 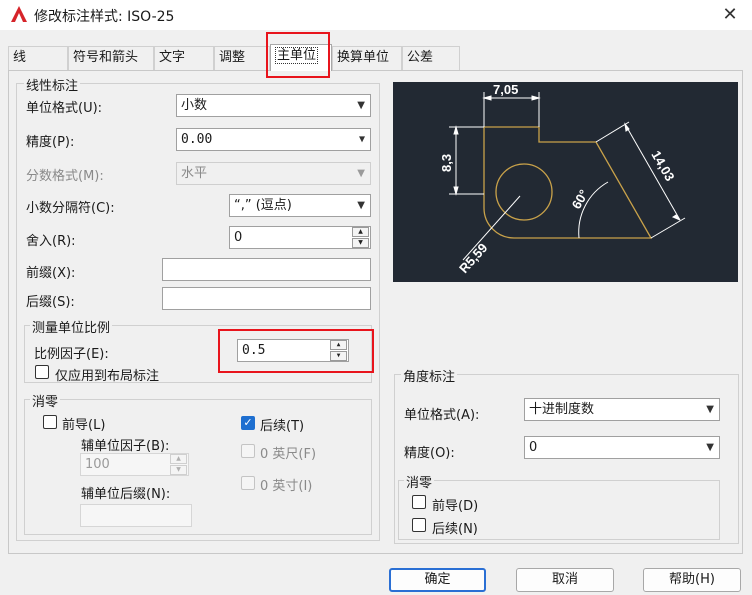 I want to click on prefix-label: 前缀(X):, so click(x=51, y=273).